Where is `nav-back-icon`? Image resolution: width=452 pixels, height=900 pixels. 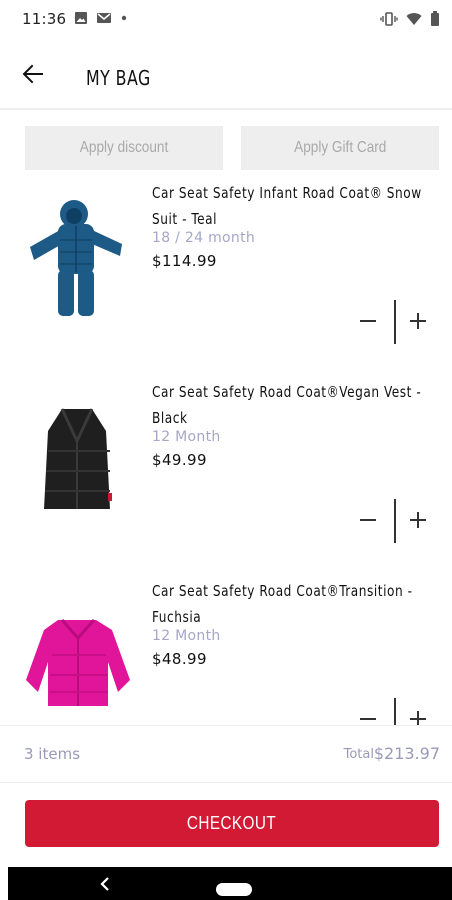
nav-back-icon is located at coordinates (105, 884).